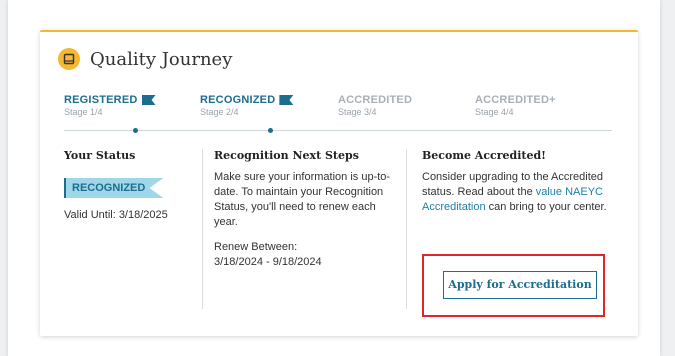 This screenshot has height=356, width=675. Describe the element at coordinates (69, 59) in the screenshot. I see `document-icon` at that location.